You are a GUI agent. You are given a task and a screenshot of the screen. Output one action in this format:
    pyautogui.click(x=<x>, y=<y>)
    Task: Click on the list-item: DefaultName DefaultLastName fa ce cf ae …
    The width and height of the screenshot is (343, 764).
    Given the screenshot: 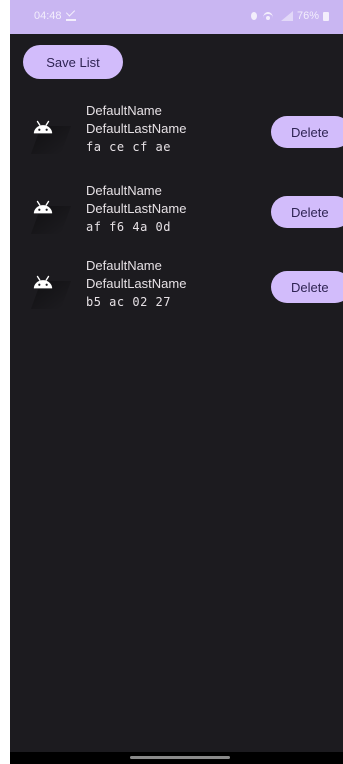 What is the action you would take?
    pyautogui.click(x=176, y=129)
    